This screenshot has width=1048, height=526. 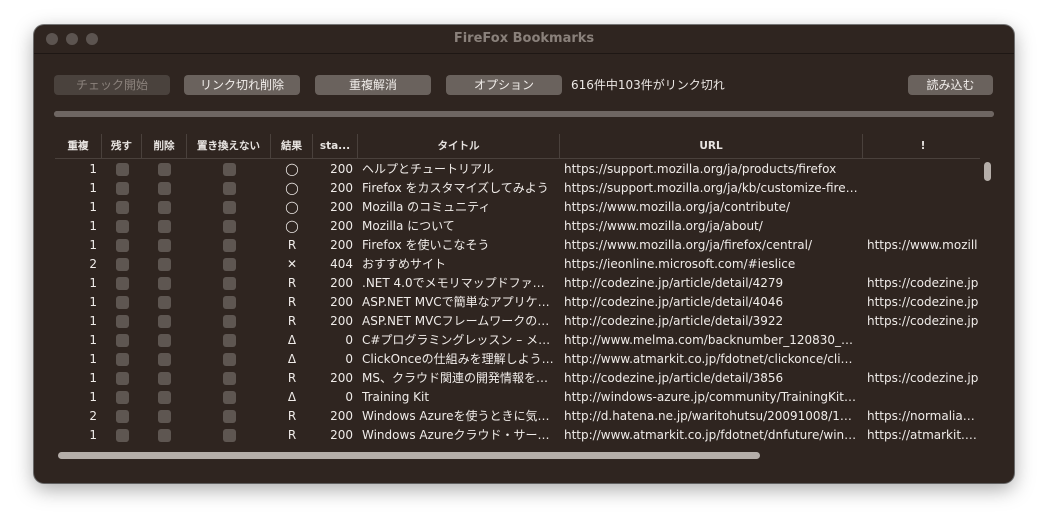 What do you see at coordinates (164, 146) in the screenshot?
I see `column-header-delete: 削除` at bounding box center [164, 146].